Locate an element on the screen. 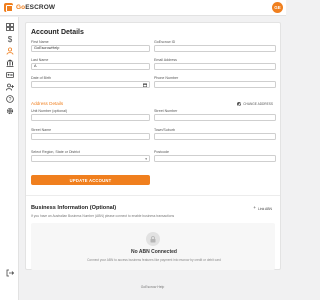  no-abn-title: No ABN Connected is located at coordinates (154, 252).